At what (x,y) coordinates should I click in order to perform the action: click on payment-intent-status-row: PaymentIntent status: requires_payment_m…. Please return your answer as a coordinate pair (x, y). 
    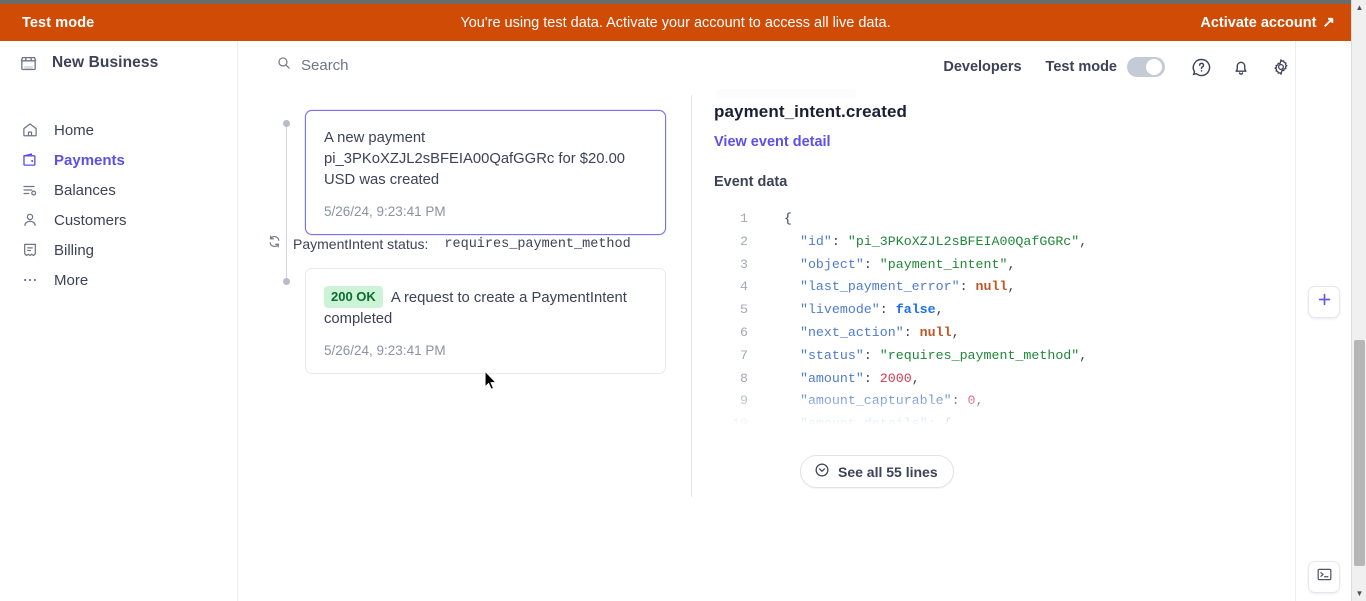
    Looking at the image, I should click on (449, 244).